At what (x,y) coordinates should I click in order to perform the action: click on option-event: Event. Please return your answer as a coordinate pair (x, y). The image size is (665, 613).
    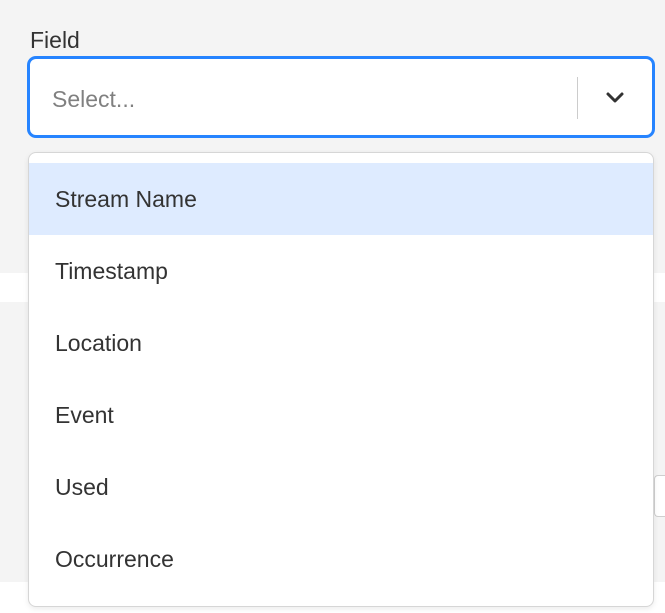
    Looking at the image, I should click on (341, 415).